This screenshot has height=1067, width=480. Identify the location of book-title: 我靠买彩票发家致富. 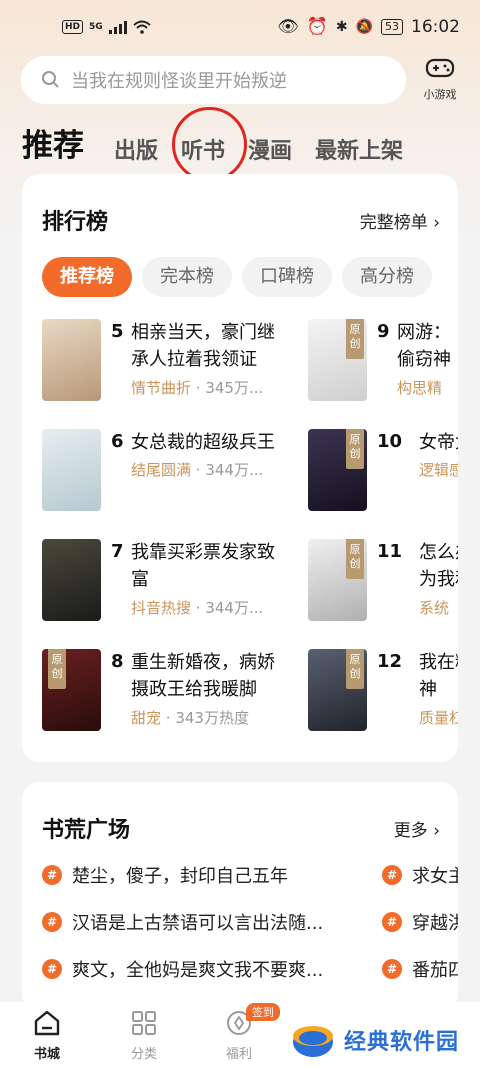
(203, 566).